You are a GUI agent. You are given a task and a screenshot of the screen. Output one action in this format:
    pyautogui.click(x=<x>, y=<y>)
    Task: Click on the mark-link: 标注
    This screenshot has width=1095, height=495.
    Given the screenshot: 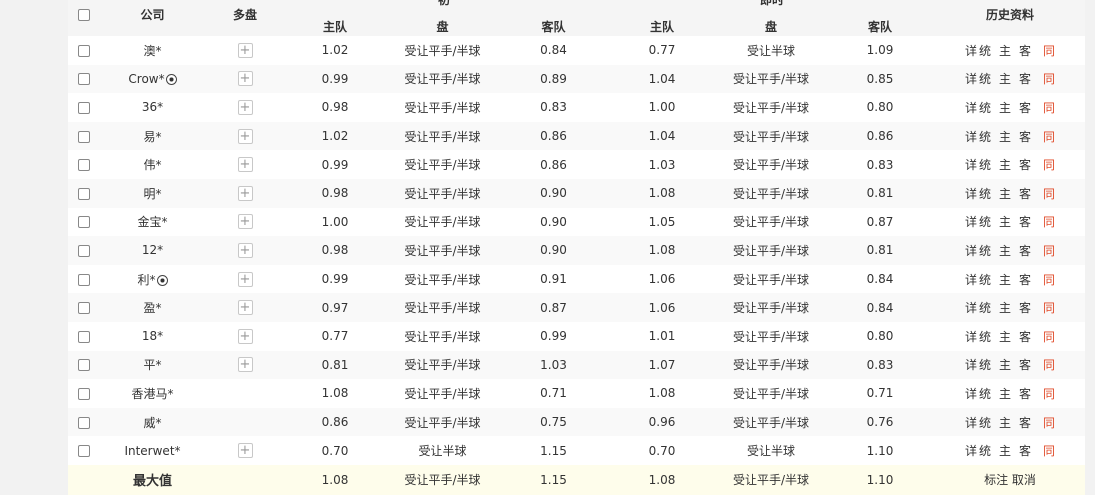 What is the action you would take?
    pyautogui.click(x=996, y=480)
    